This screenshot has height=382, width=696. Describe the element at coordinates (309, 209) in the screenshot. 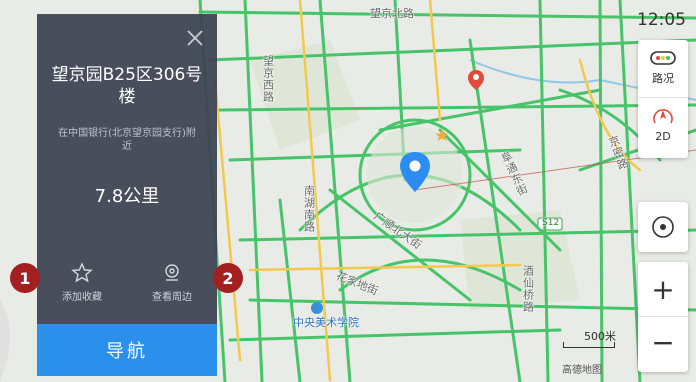

I see `map-label-road: 南湖南路` at that location.